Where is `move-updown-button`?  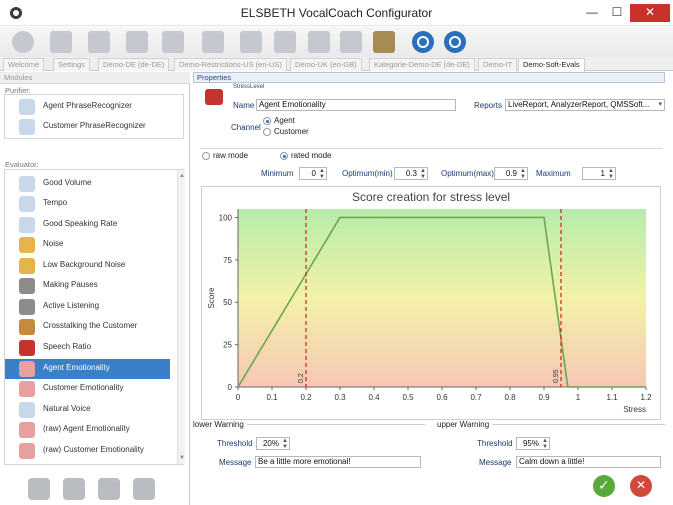
move-updown-button is located at coordinates (144, 489).